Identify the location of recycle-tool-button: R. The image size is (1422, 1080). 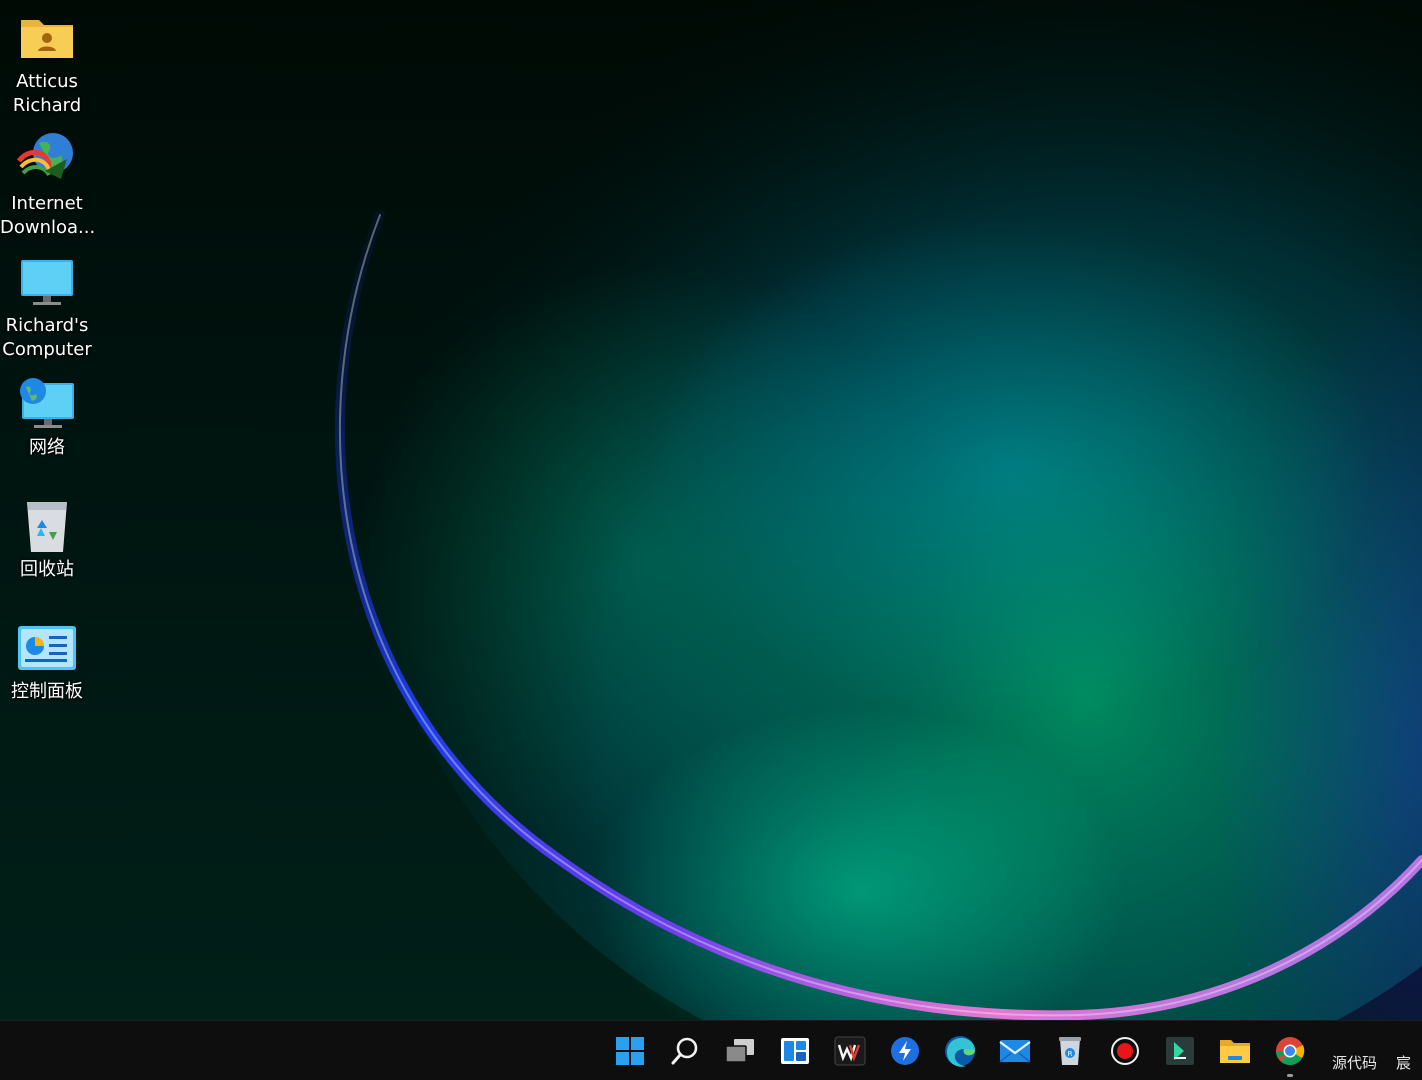
(1070, 1051).